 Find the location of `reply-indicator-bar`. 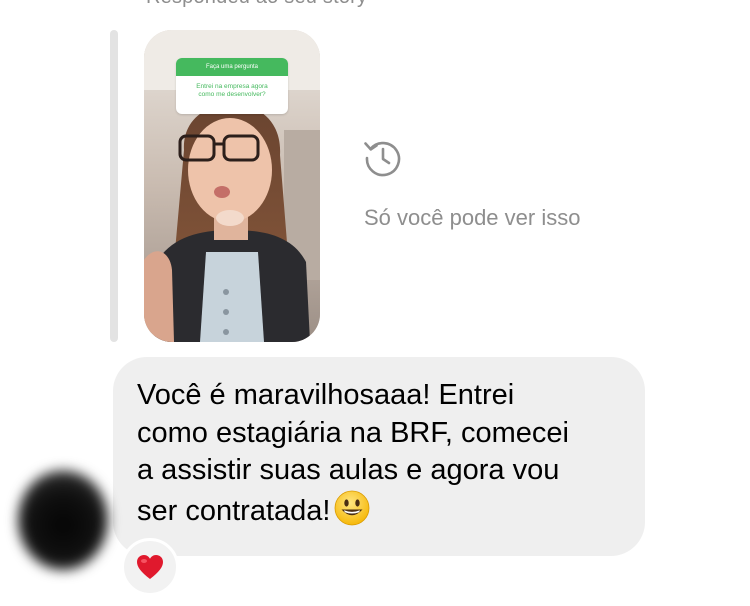

reply-indicator-bar is located at coordinates (114, 186).